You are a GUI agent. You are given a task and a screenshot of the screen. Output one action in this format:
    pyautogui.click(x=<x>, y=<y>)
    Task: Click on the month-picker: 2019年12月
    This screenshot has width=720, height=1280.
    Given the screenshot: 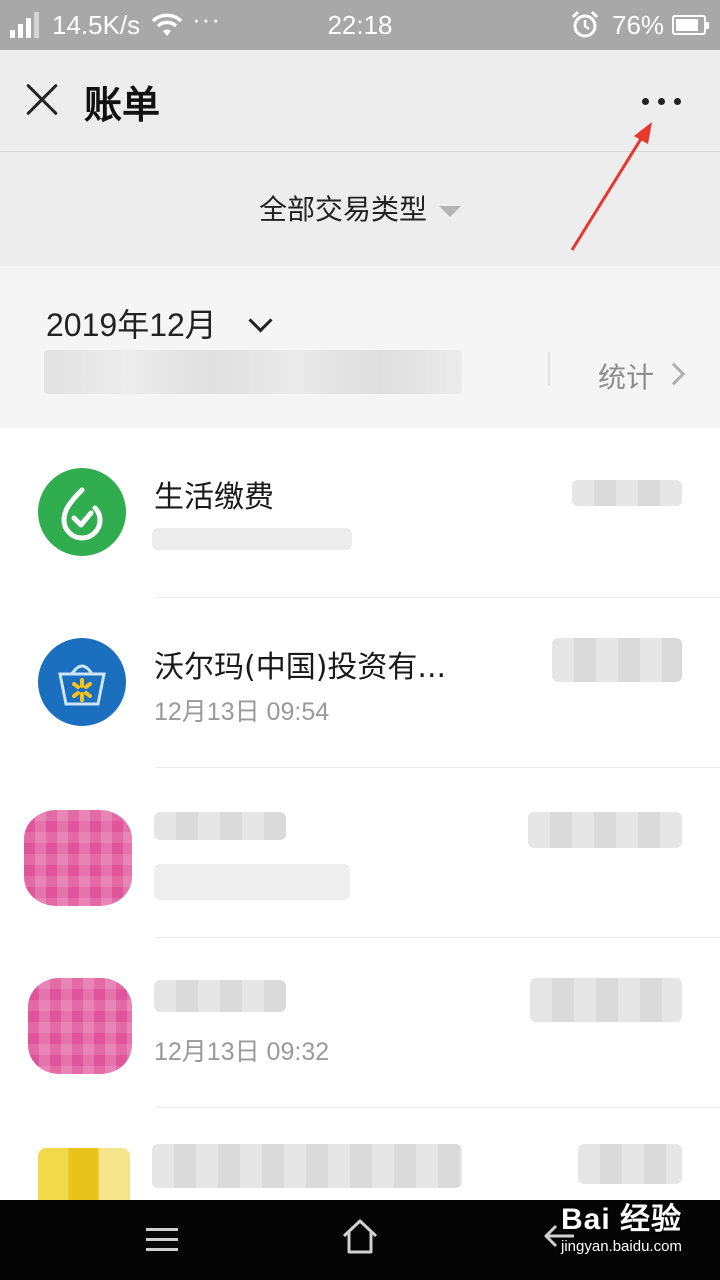 What is the action you would take?
    pyautogui.click(x=131, y=323)
    